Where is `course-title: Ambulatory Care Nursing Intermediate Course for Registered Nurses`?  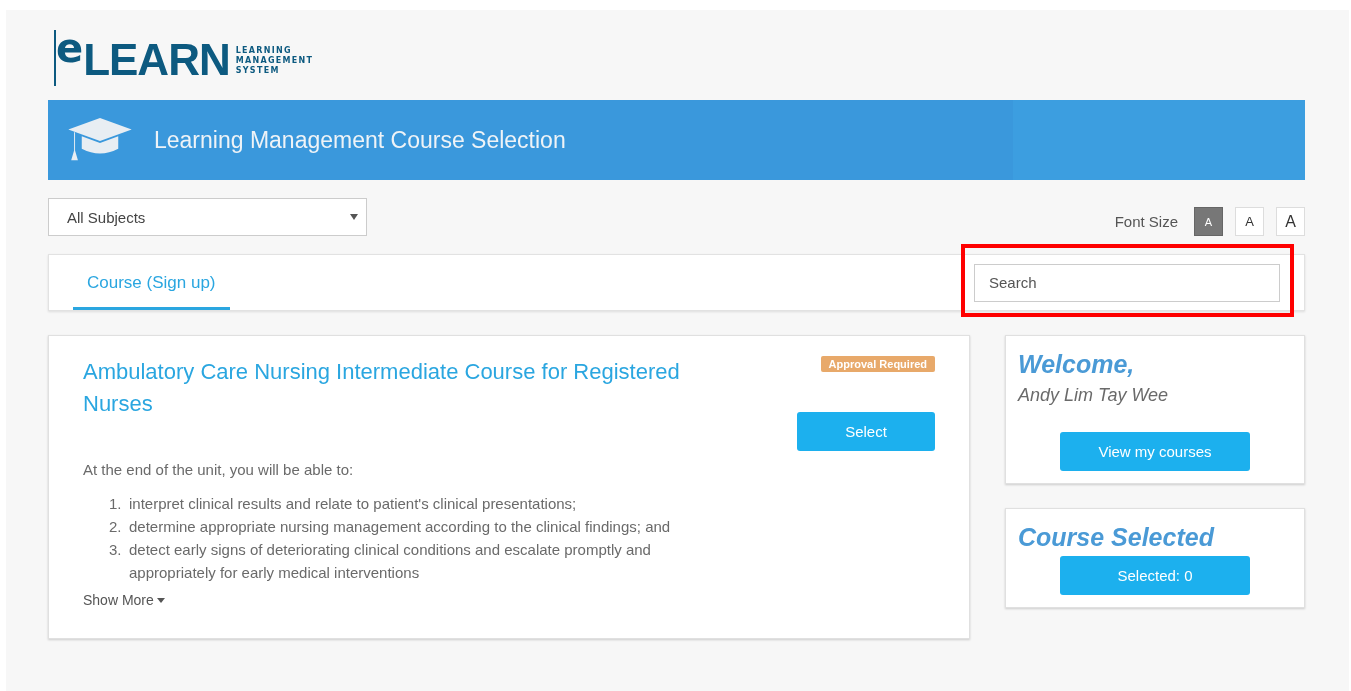
course-title: Ambulatory Care Nursing Intermediate Course for Registered Nurses is located at coordinates (408, 403).